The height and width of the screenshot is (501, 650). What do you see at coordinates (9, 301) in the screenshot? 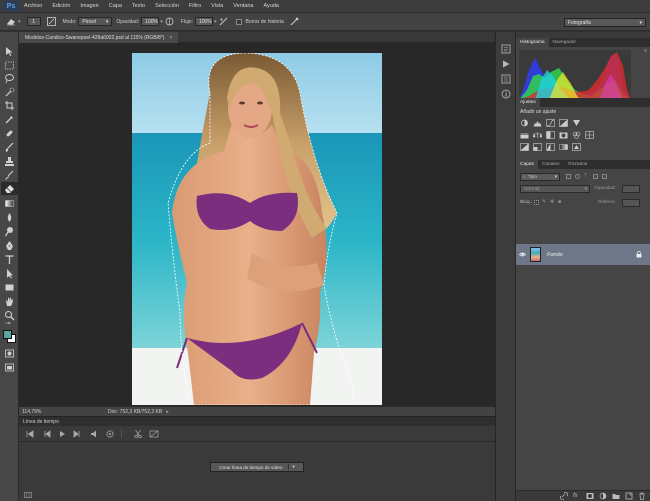
I see `hand-tool-icon` at bounding box center [9, 301].